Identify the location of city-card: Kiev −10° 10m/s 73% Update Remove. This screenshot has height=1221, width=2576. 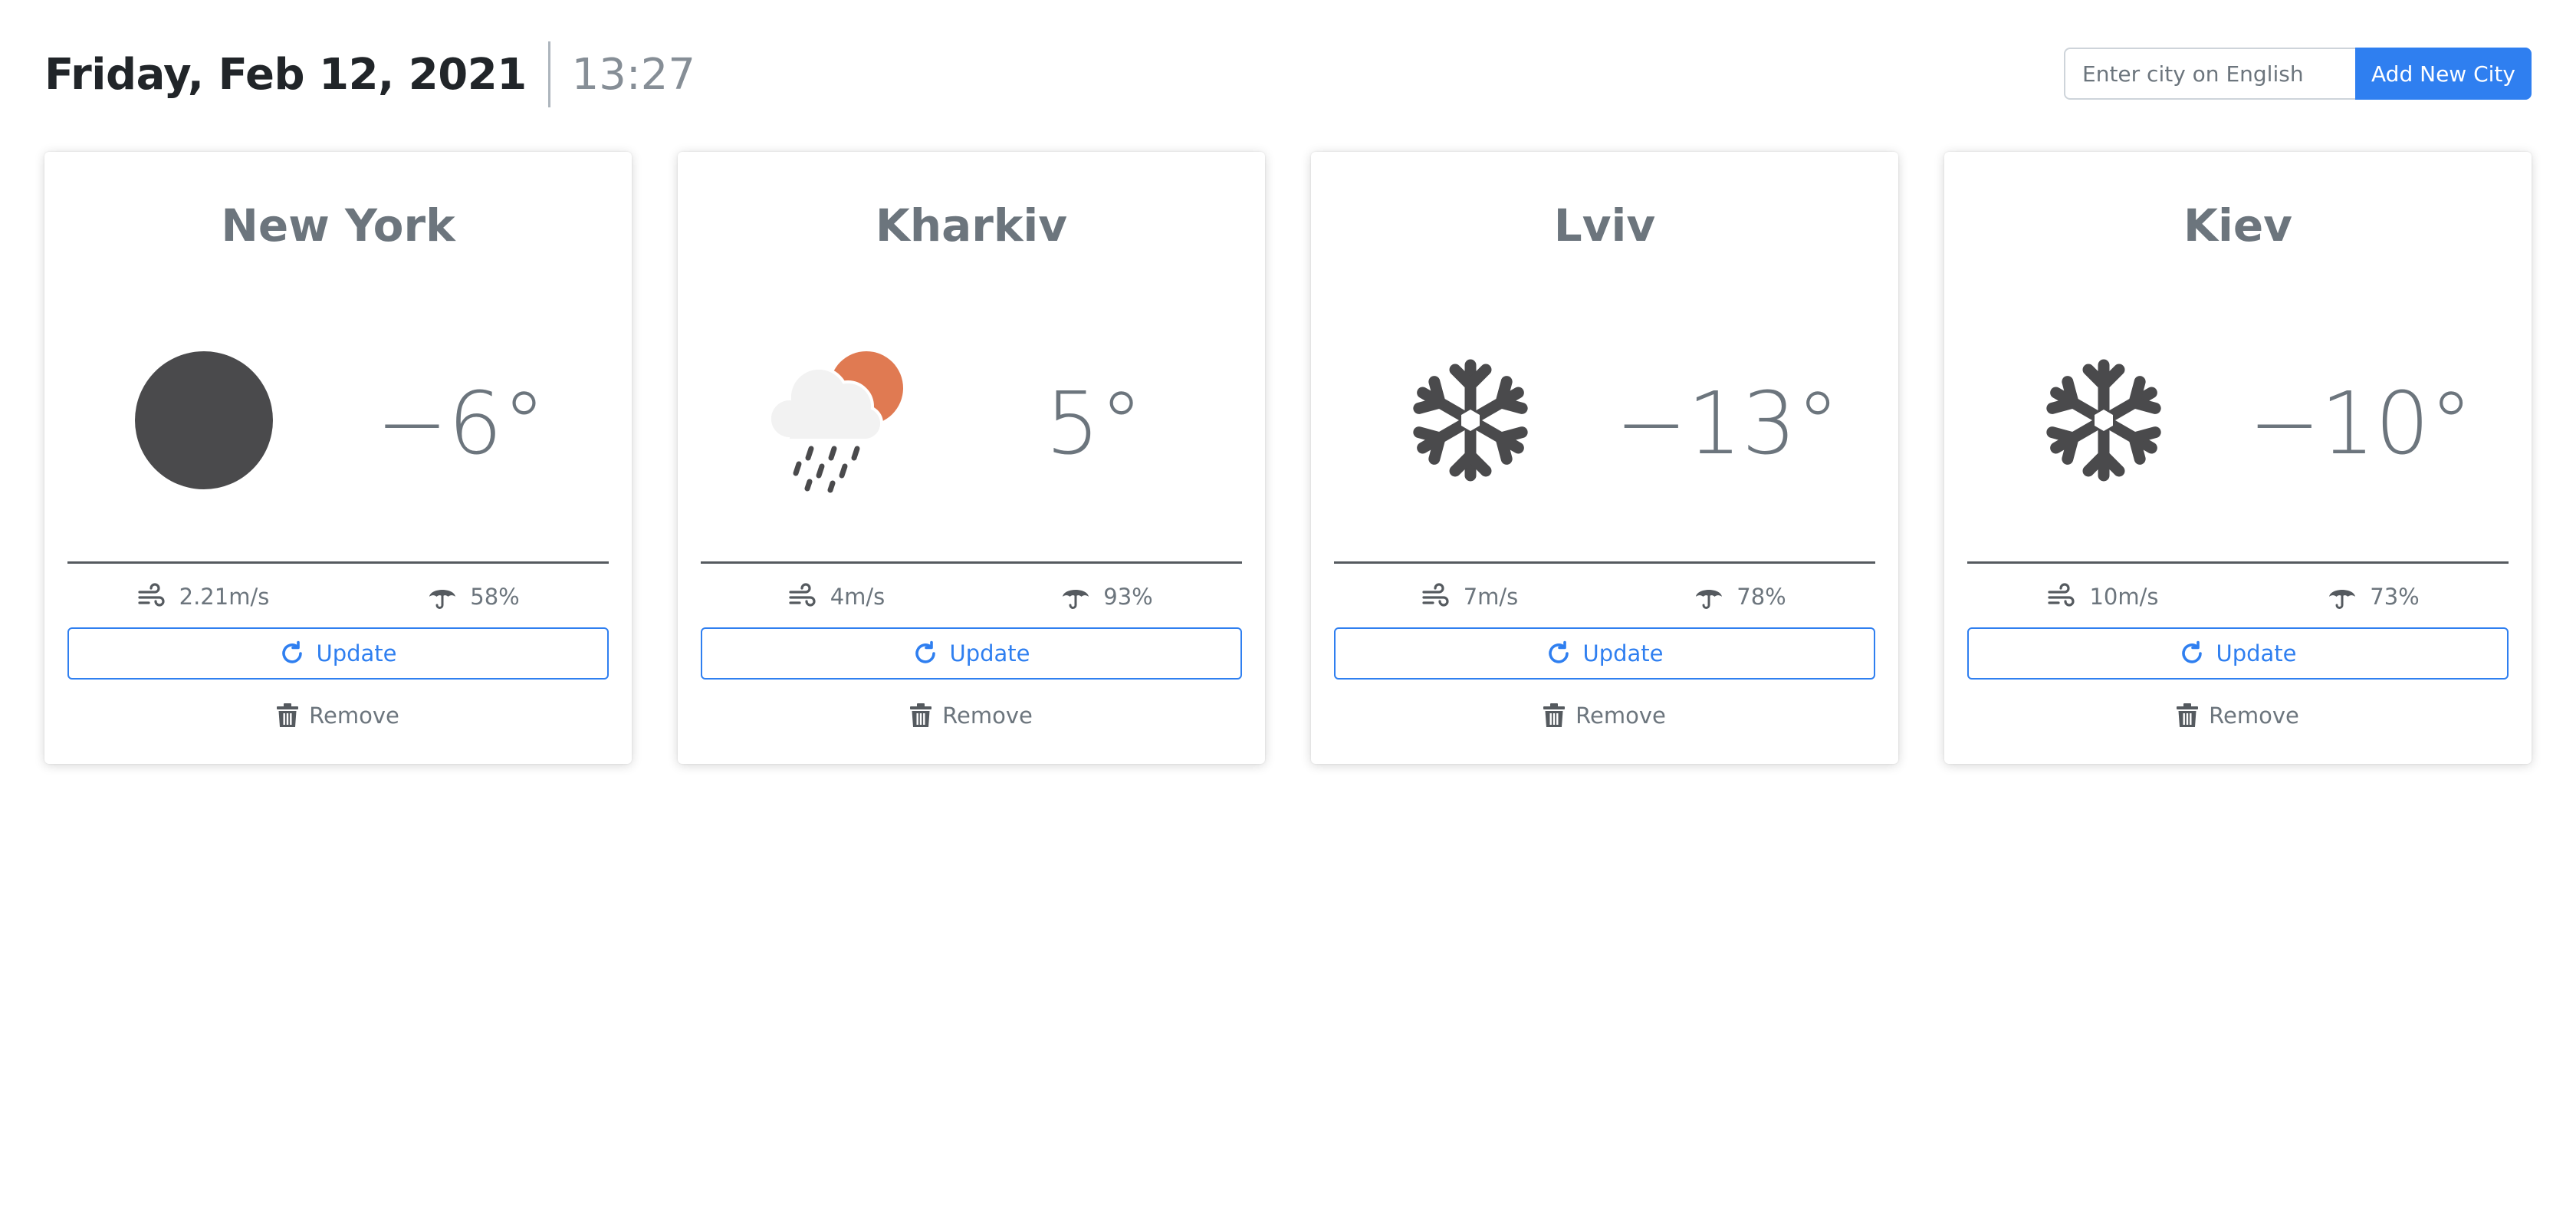
(2238, 458).